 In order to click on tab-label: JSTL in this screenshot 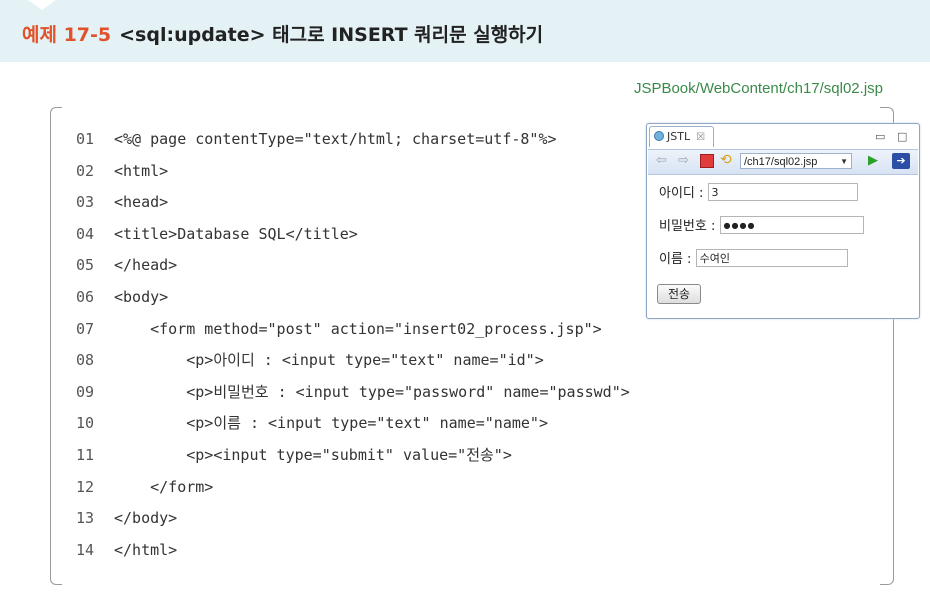, I will do `click(679, 136)`.